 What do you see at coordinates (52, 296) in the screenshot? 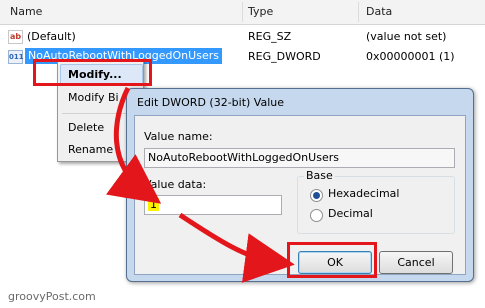
I see `watermark: groovyPost.com` at bounding box center [52, 296].